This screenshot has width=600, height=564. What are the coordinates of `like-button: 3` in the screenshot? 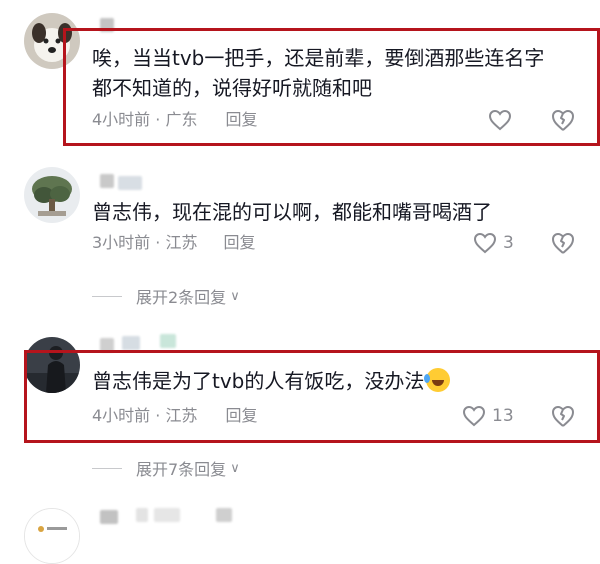 It's located at (493, 243).